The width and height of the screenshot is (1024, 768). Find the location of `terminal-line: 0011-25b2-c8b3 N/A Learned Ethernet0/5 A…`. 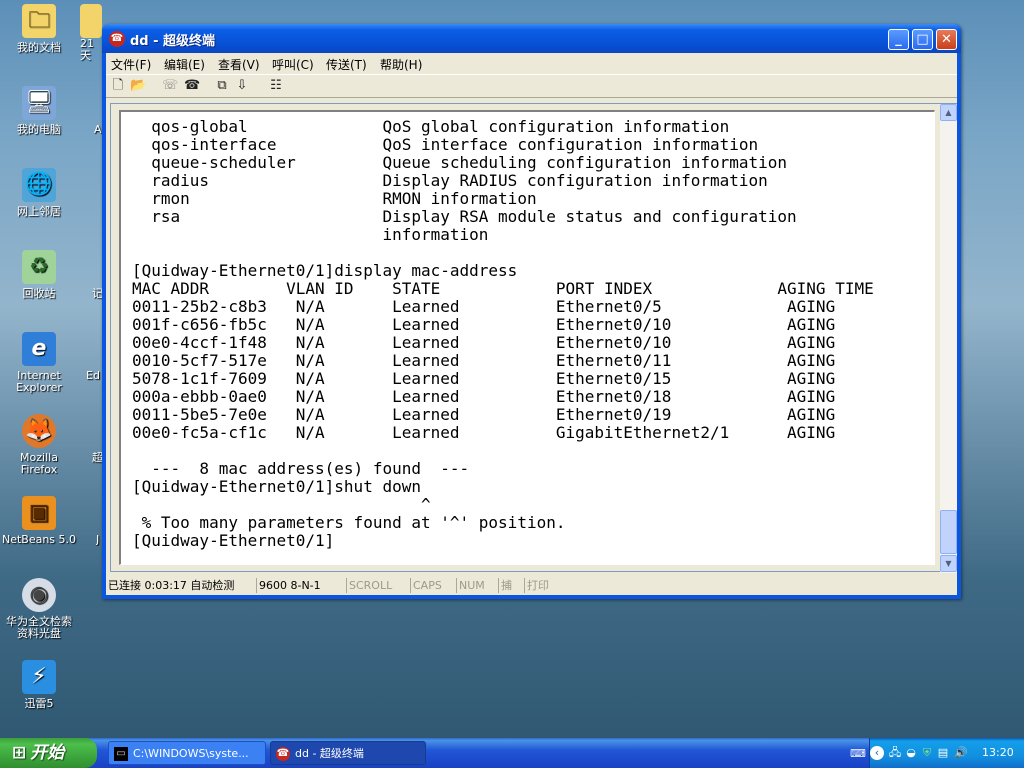

terminal-line: 0011-25b2-c8b3 N/A Learned Ethernet0/5 A… is located at coordinates (484, 306).